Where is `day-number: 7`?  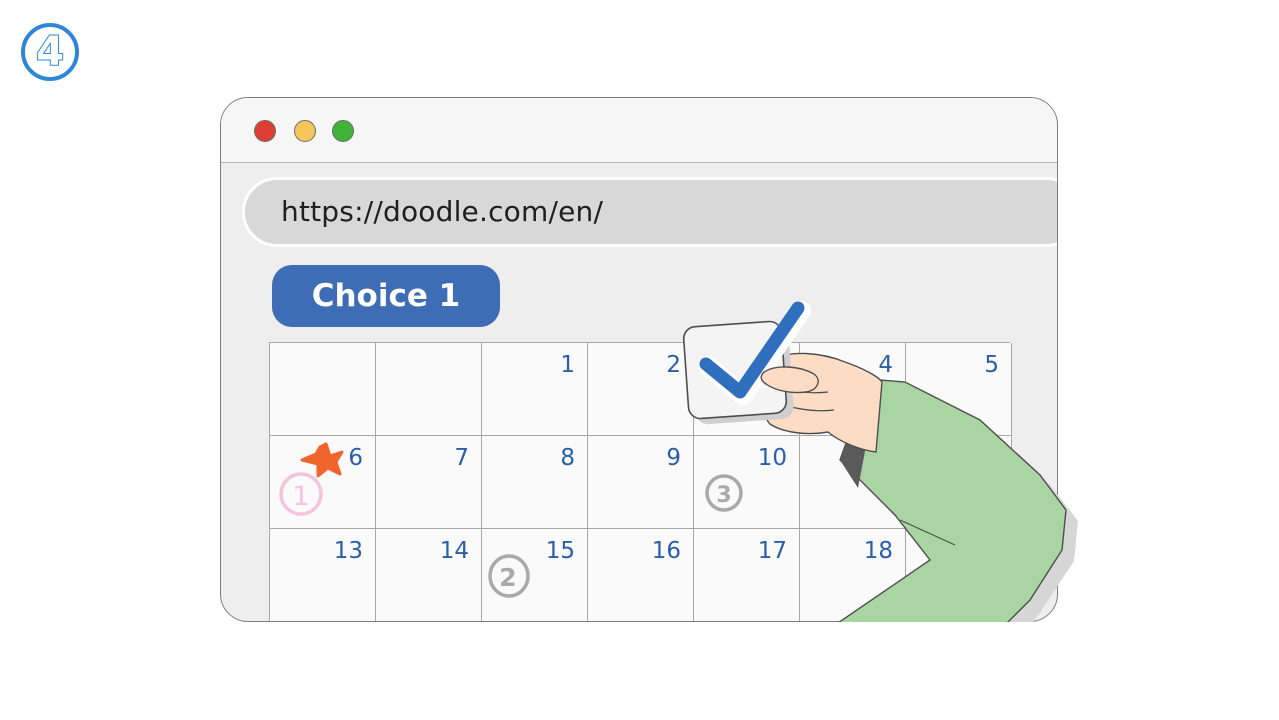
day-number: 7 is located at coordinates (461, 458).